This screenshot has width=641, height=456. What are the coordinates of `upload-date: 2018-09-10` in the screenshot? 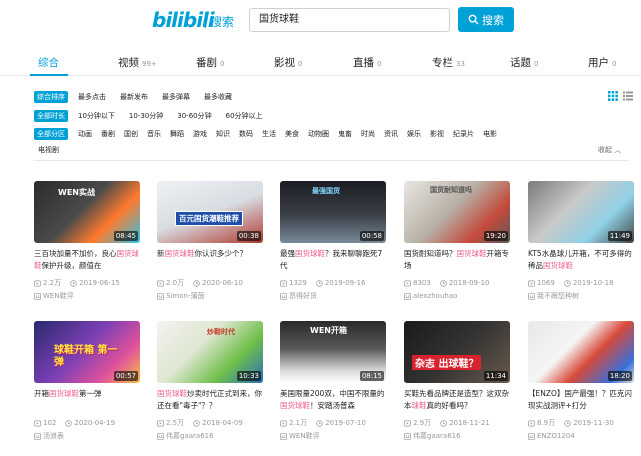 It's located at (469, 283).